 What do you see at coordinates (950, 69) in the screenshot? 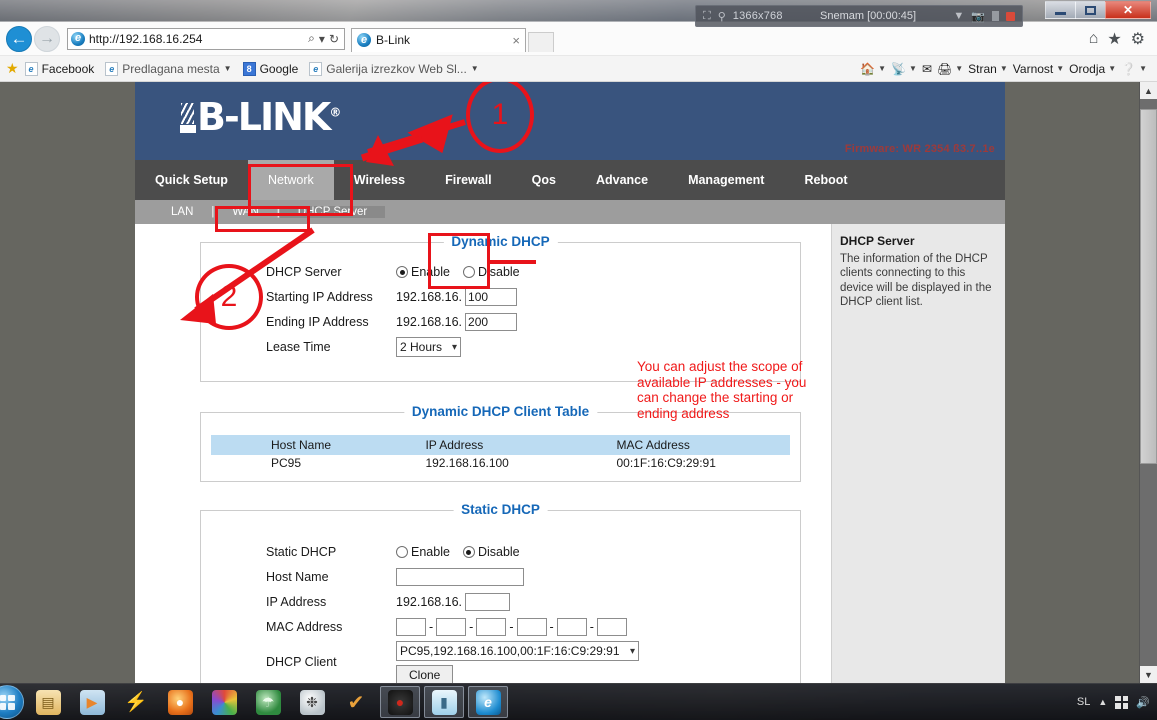
I see `print-button: 🖨 ▼` at bounding box center [950, 69].